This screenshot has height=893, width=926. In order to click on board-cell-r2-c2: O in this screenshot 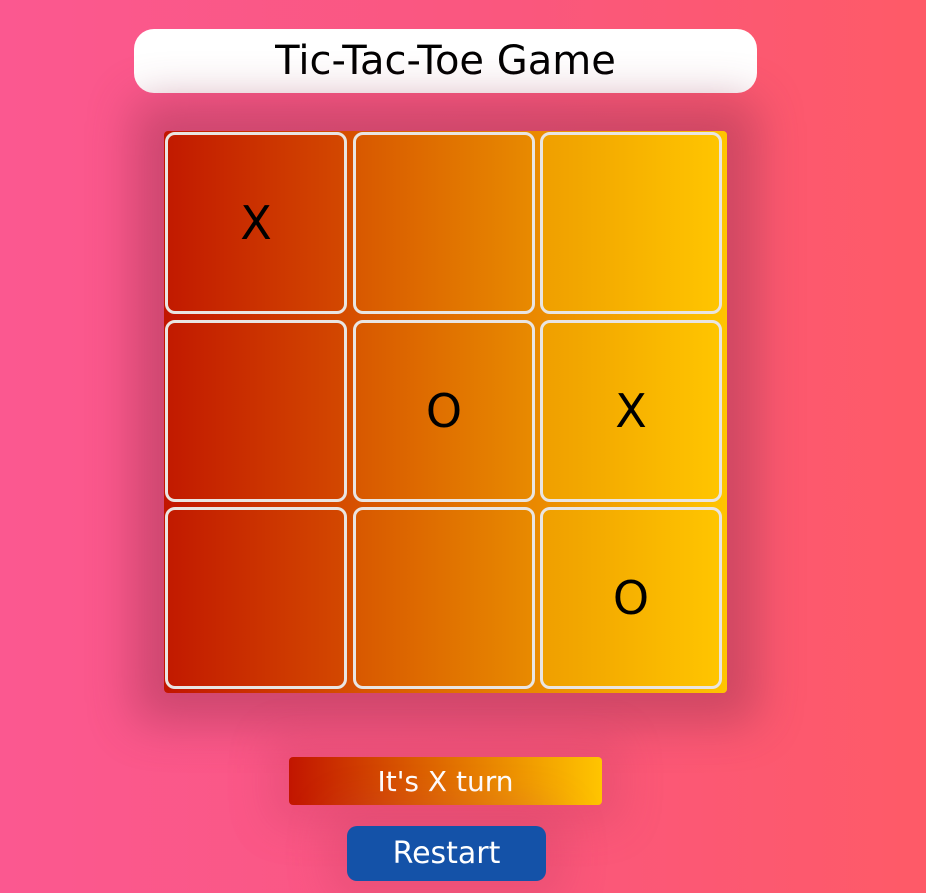, I will do `click(444, 411)`.